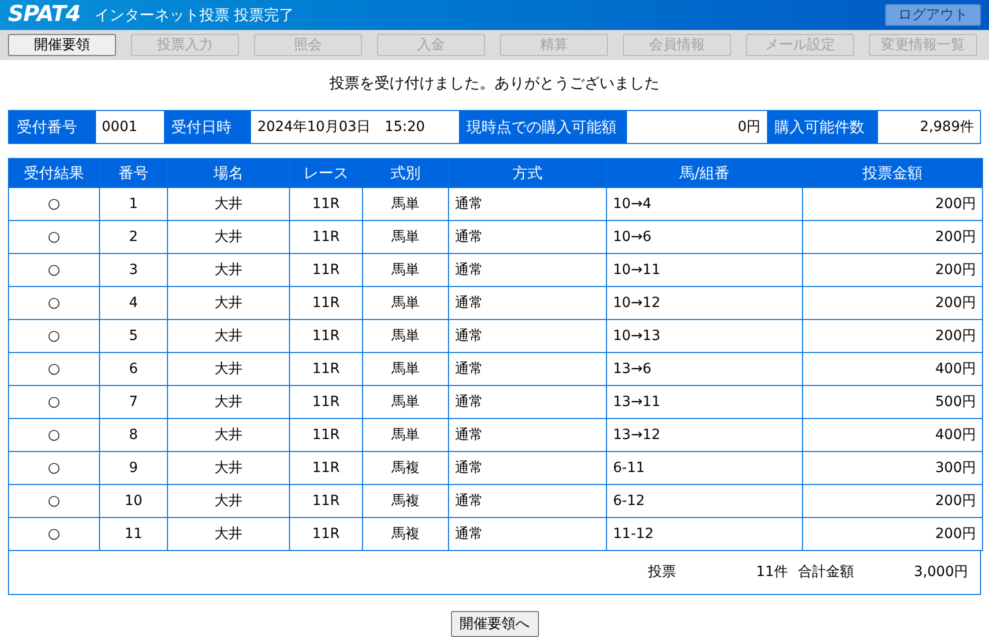 The width and height of the screenshot is (989, 637). Describe the element at coordinates (704, 468) in the screenshot. I see `table-cell: 6-11` at that location.